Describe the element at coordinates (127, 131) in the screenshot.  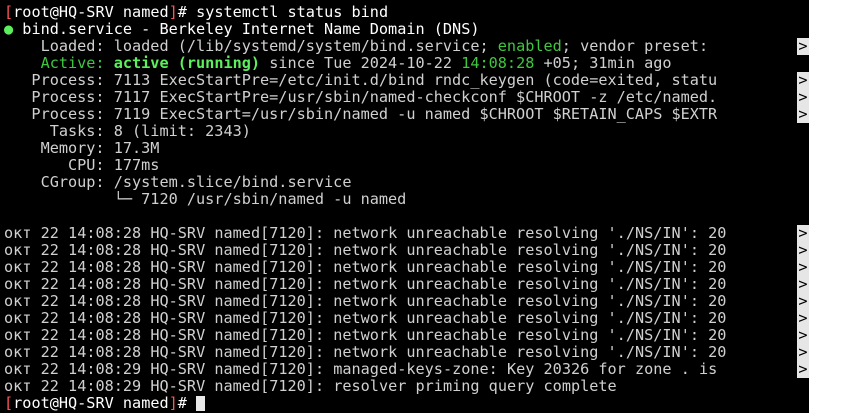
I see `tasks-line: Tasks: 8 (limit: 2343)` at that location.